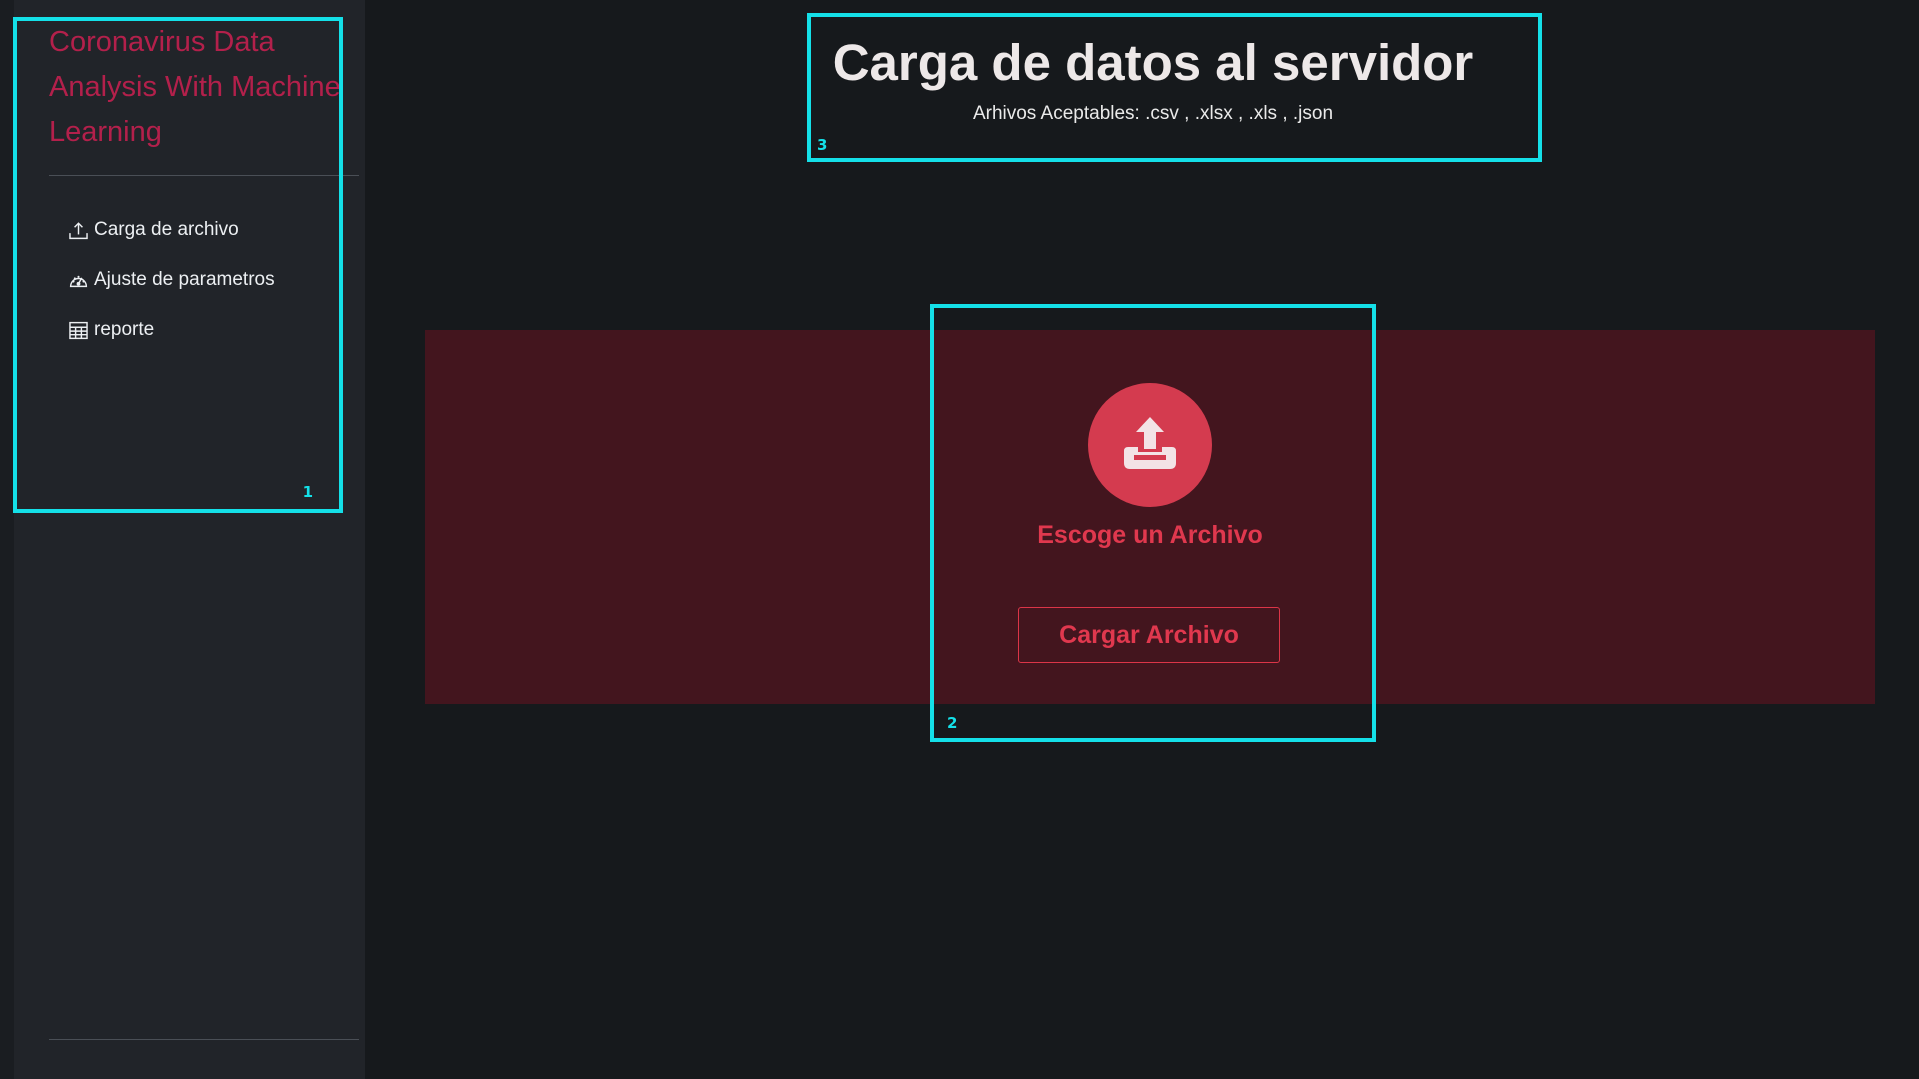 This screenshot has width=1919, height=1079. I want to click on upload-file-icon-button, so click(1150, 445).